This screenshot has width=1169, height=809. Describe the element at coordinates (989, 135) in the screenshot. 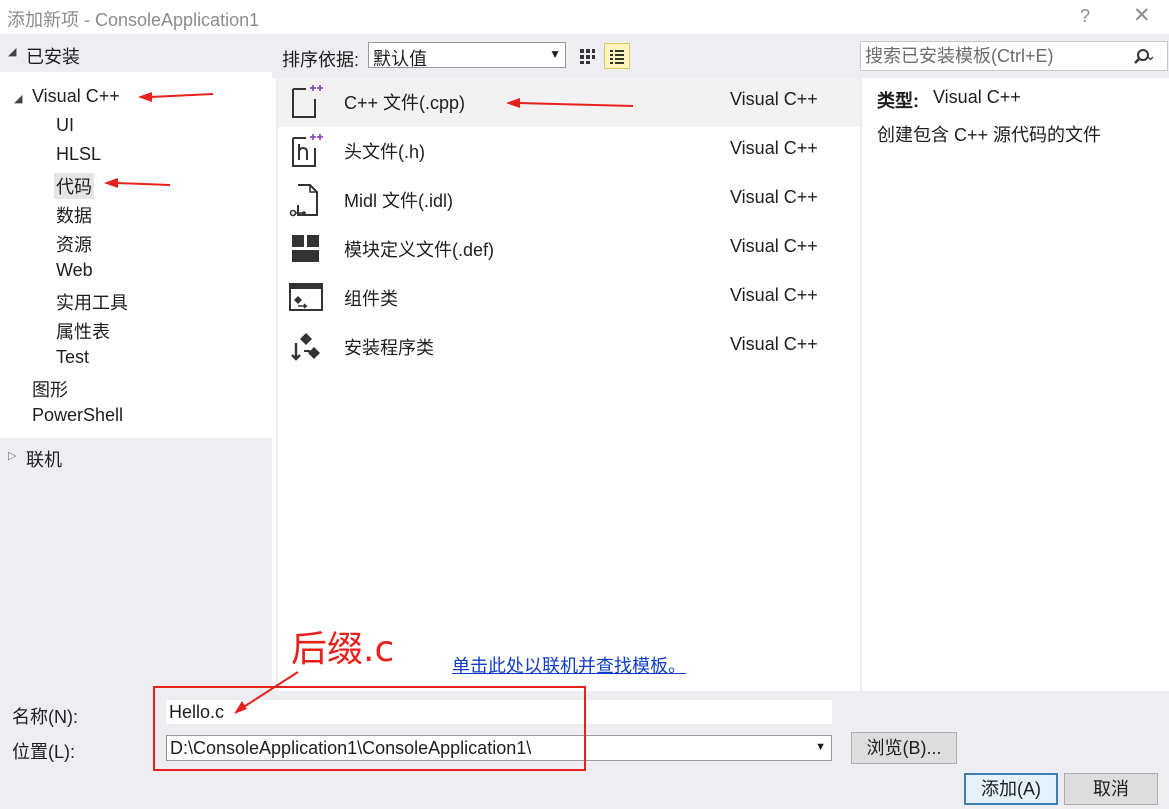

I see `template-description: 创建包含 C++ 源代码的文件` at that location.